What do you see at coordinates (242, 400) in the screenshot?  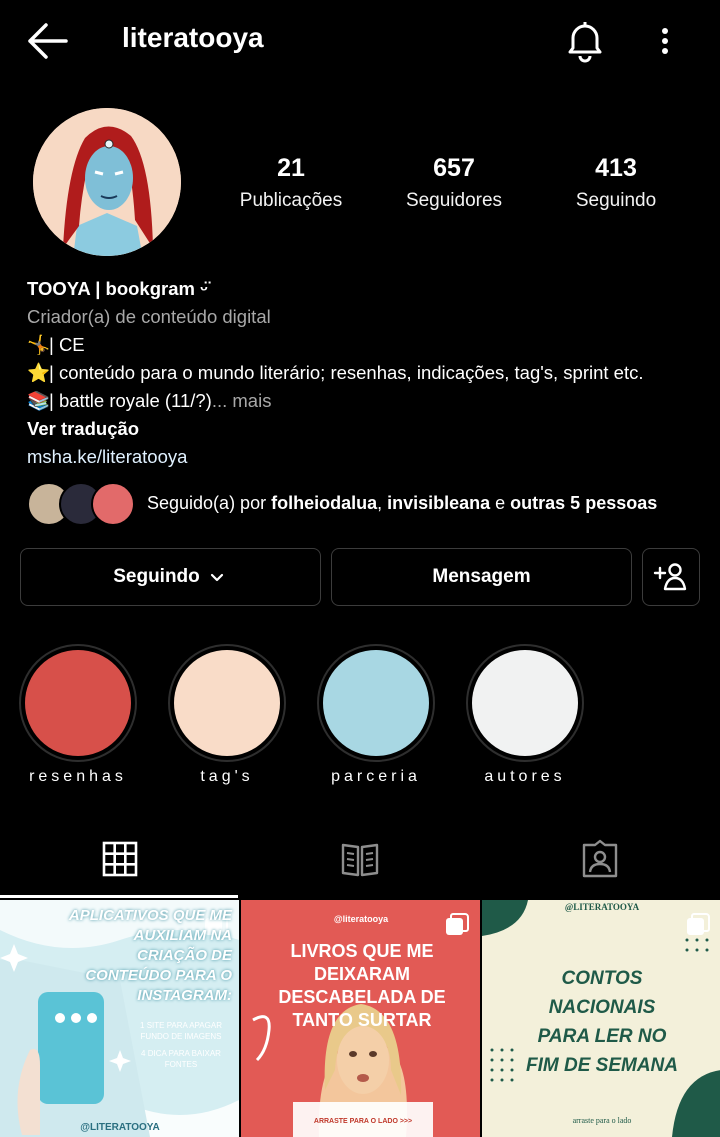 I see `bio-more-link: ... mais` at bounding box center [242, 400].